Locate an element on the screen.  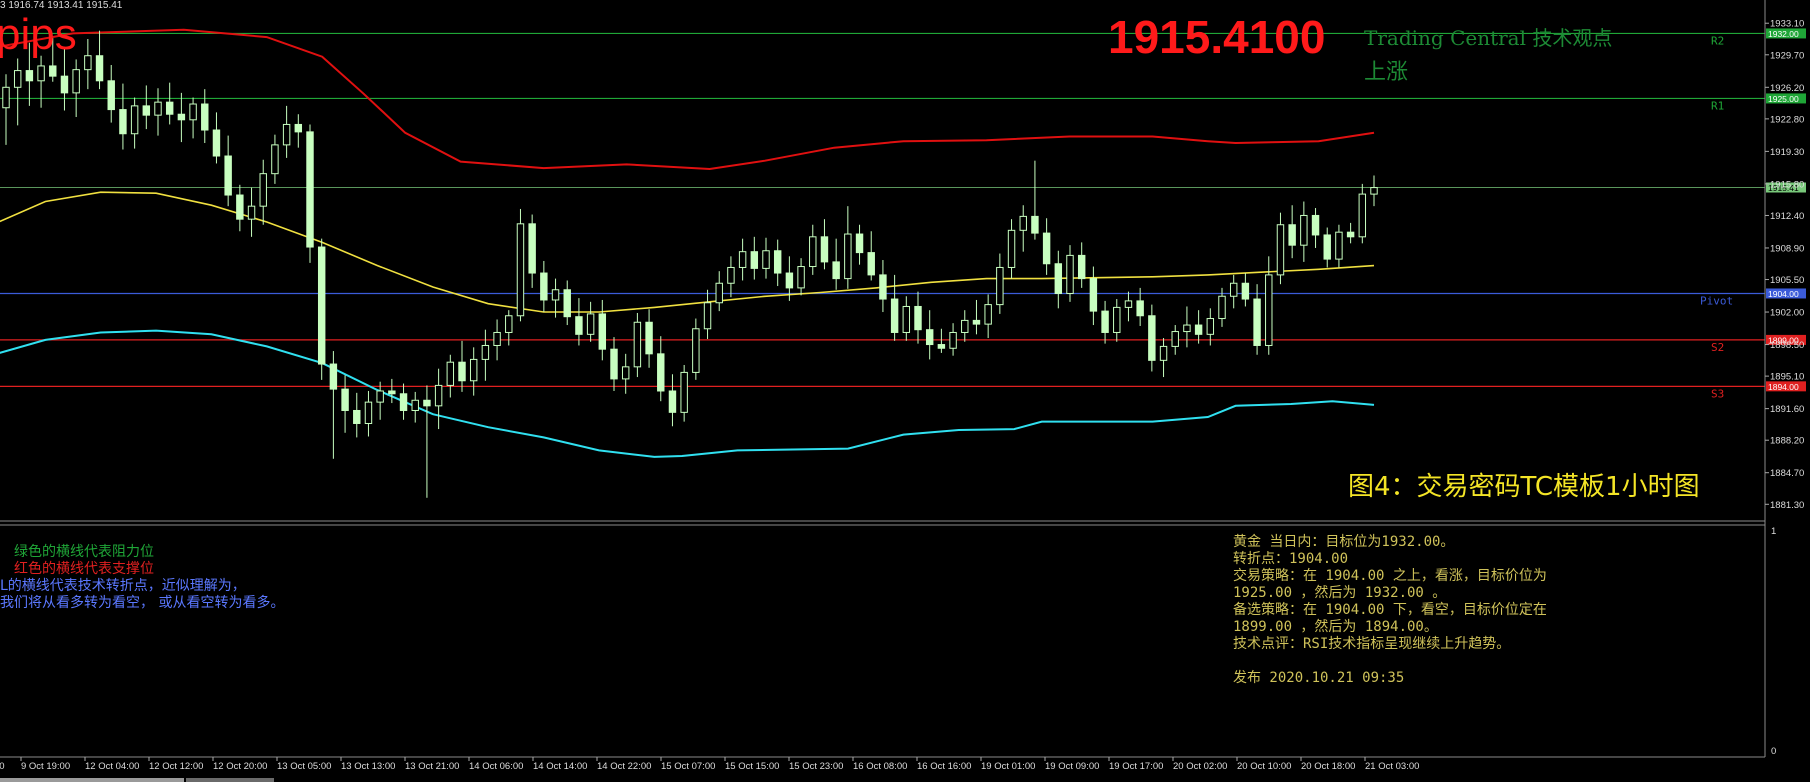
level-price-tag-text: 1894.00 is located at coordinates (1783, 387).